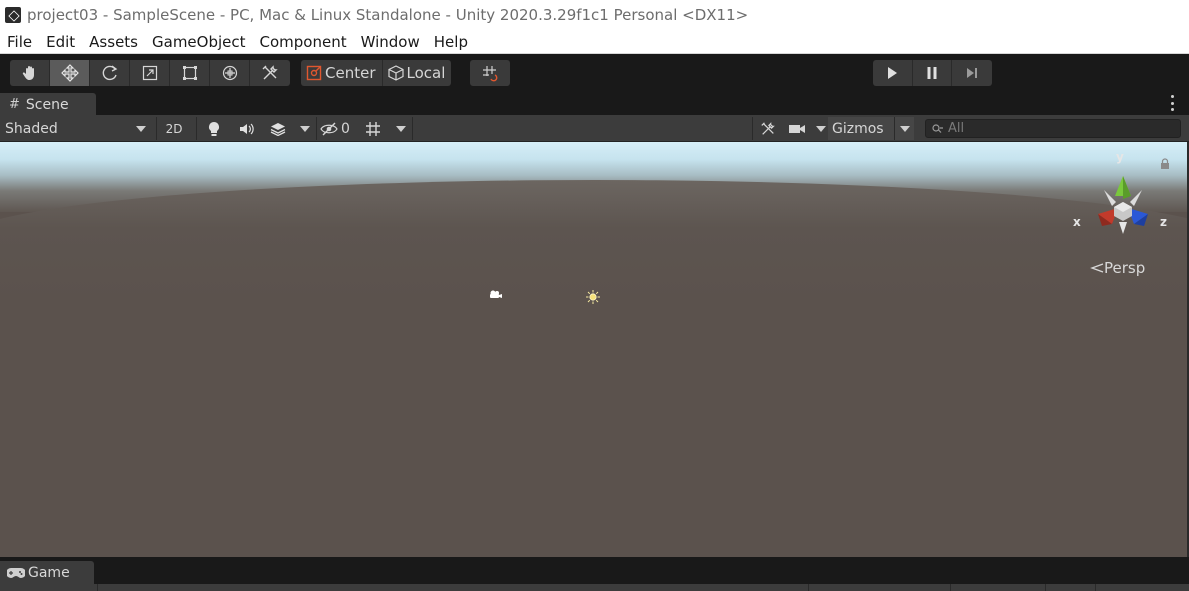  I want to click on game-tab-label: Game, so click(49, 572).